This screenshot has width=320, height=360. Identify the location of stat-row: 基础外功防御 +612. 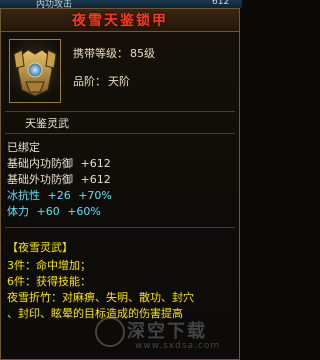
(59, 179).